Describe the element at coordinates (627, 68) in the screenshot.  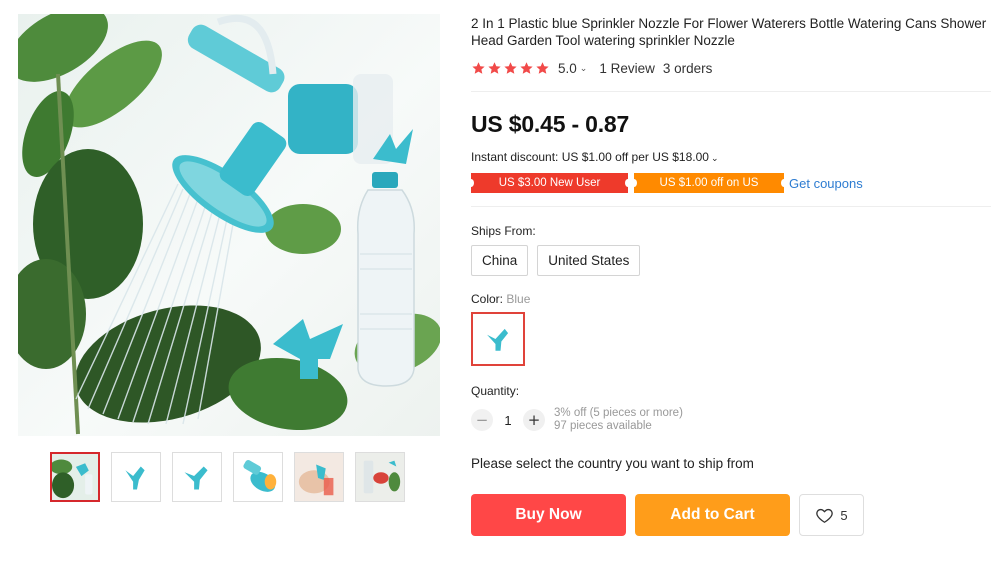
I see `reviews-link: 1 Review` at that location.